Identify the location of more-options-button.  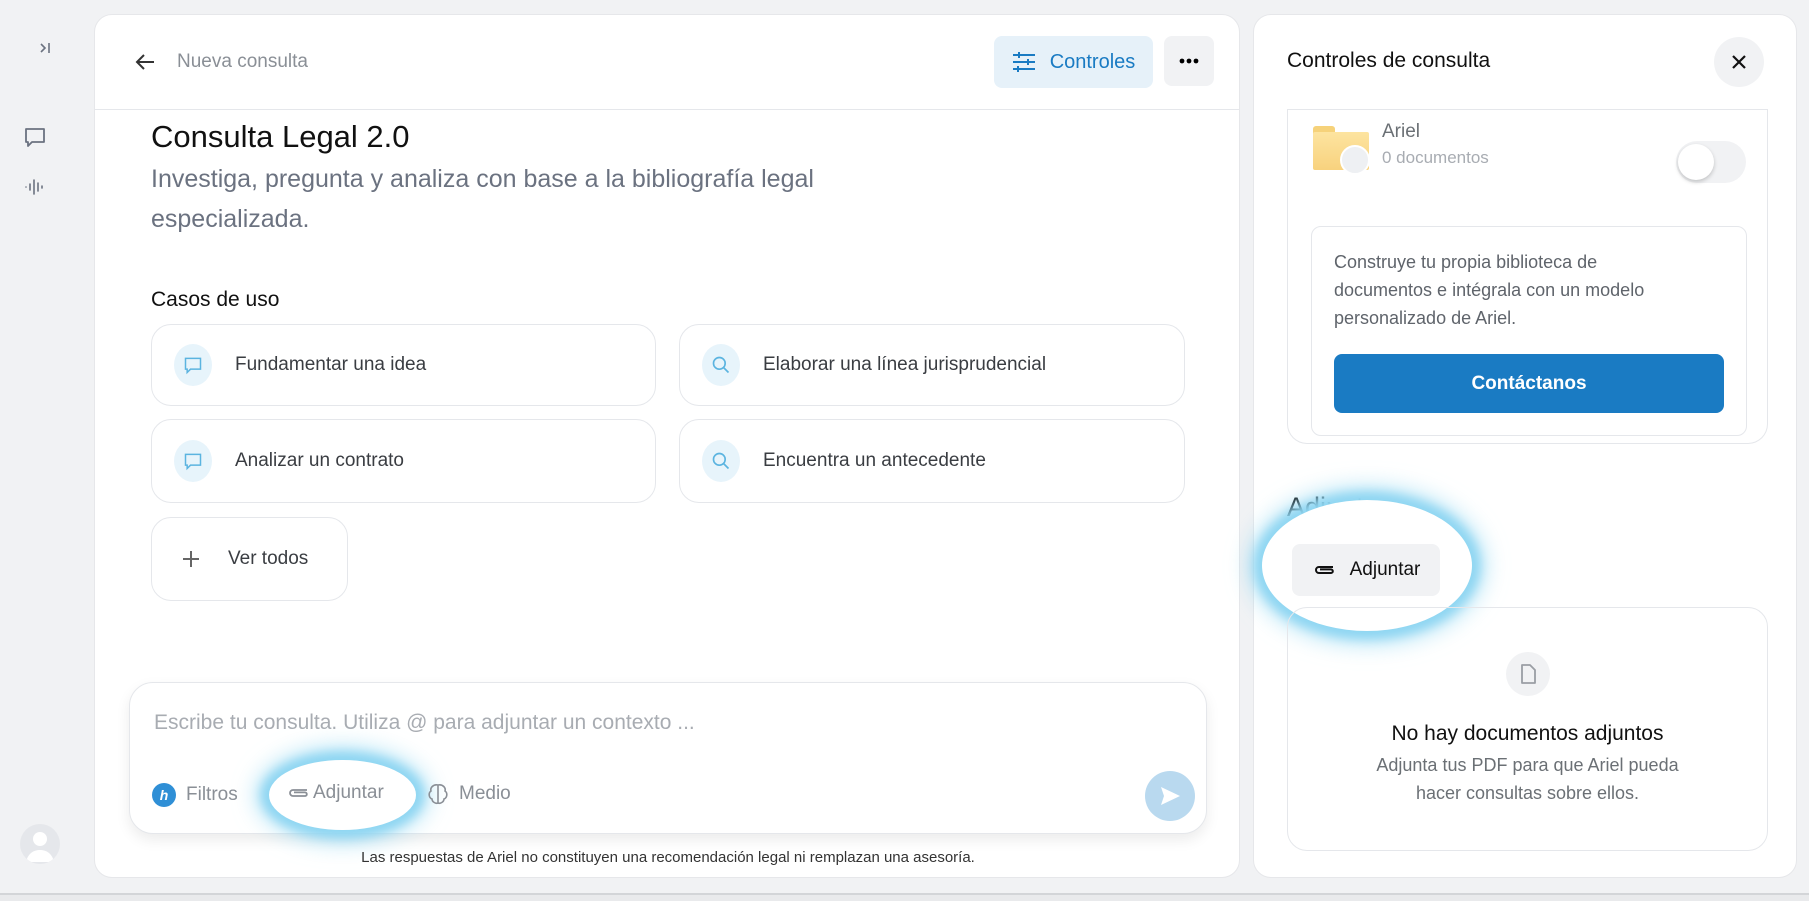
(1189, 61).